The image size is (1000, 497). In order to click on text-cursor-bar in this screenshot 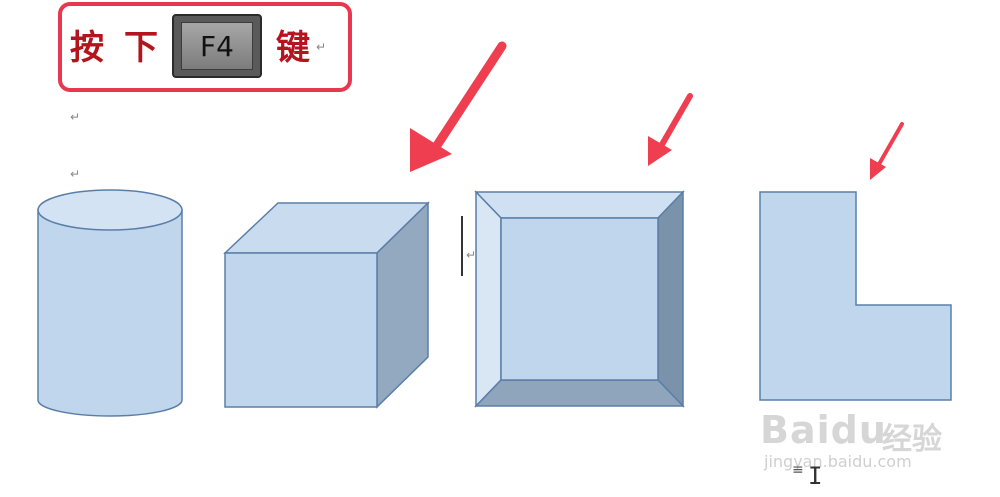, I will do `click(462, 246)`.